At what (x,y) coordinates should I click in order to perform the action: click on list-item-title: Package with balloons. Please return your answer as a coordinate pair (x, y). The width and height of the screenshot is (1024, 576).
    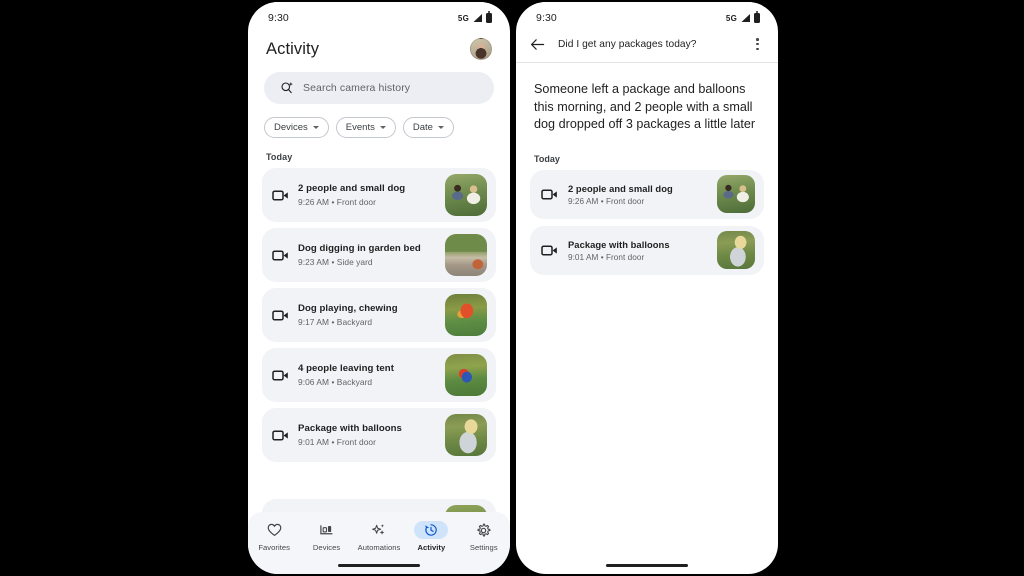
    Looking at the image, I should click on (350, 429).